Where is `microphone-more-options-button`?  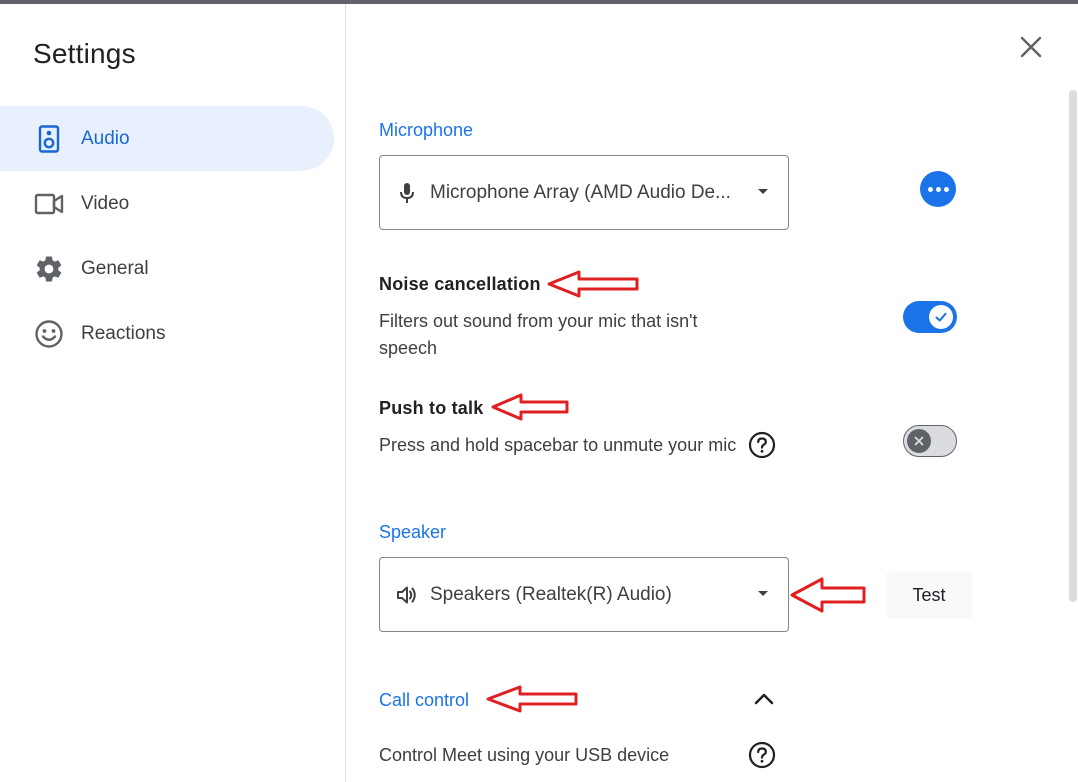 microphone-more-options-button is located at coordinates (938, 189).